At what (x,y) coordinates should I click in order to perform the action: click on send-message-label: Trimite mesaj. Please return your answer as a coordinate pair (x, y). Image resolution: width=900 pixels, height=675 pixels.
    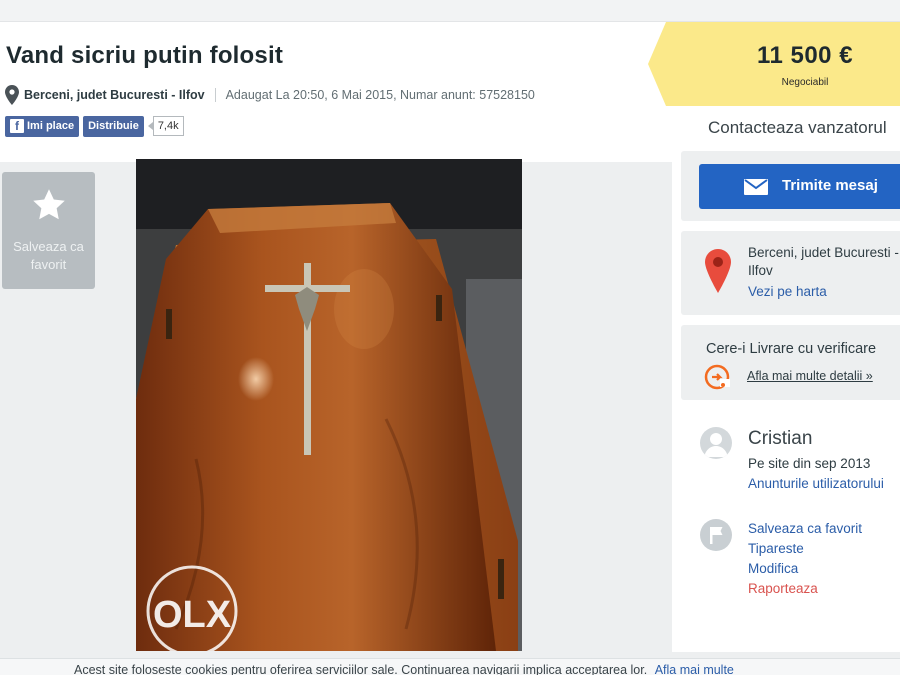
    Looking at the image, I should click on (830, 185).